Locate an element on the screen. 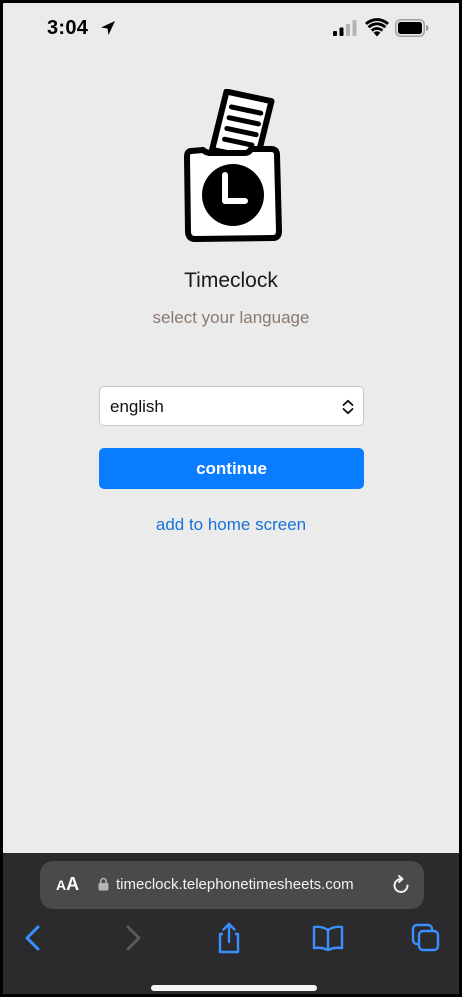 This screenshot has width=462, height=997. language-select: english is located at coordinates (231, 406).